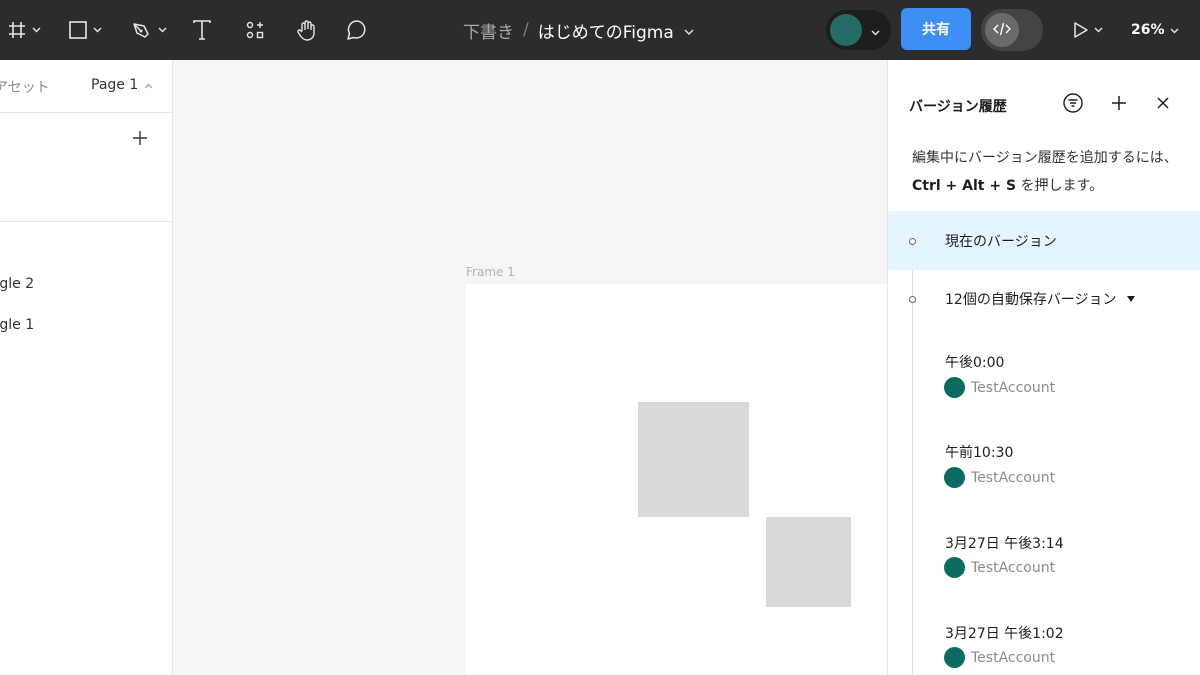  I want to click on timeline-line, so click(912, 458).